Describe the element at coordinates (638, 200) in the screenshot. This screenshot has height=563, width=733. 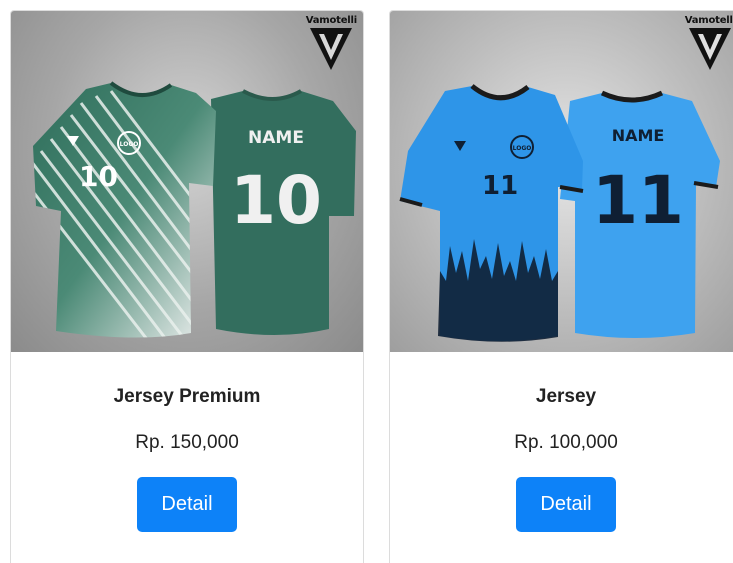
I see `jersey-back-number: 11` at that location.